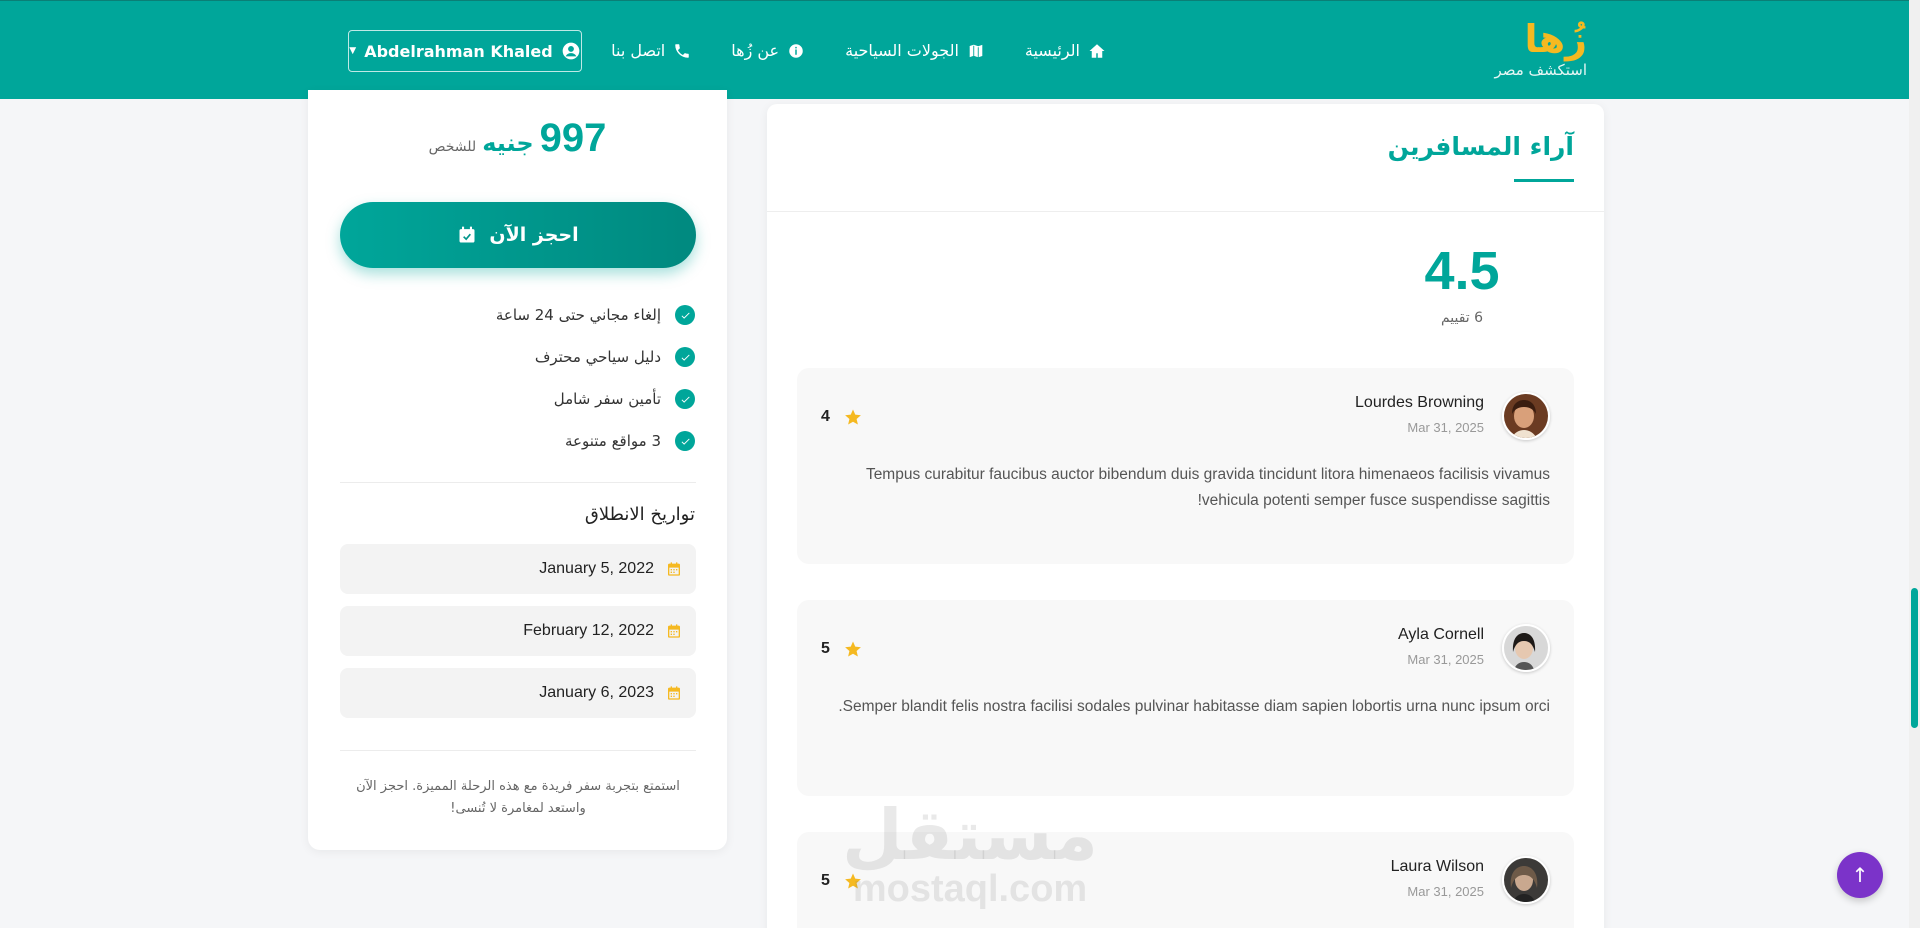 This screenshot has height=928, width=1920. What do you see at coordinates (1437, 866) in the screenshot?
I see `reviewer-name: Laura Wilson` at bounding box center [1437, 866].